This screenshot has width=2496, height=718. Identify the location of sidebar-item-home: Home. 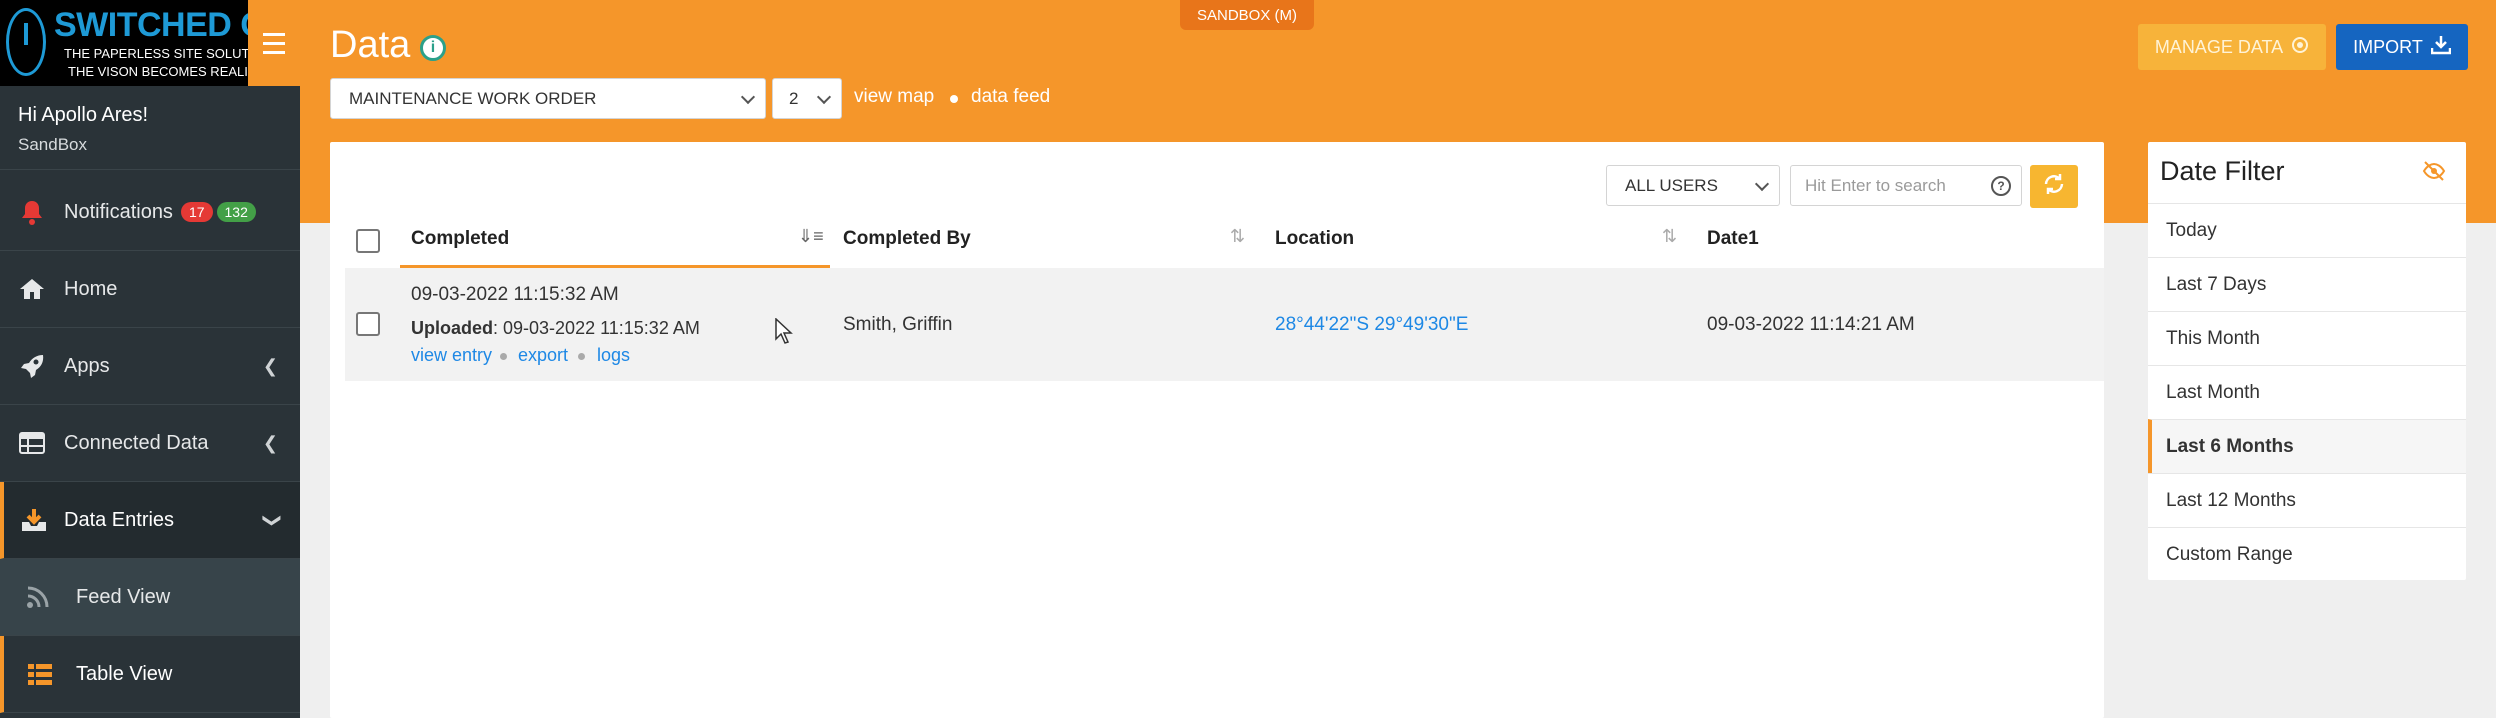
(150, 289).